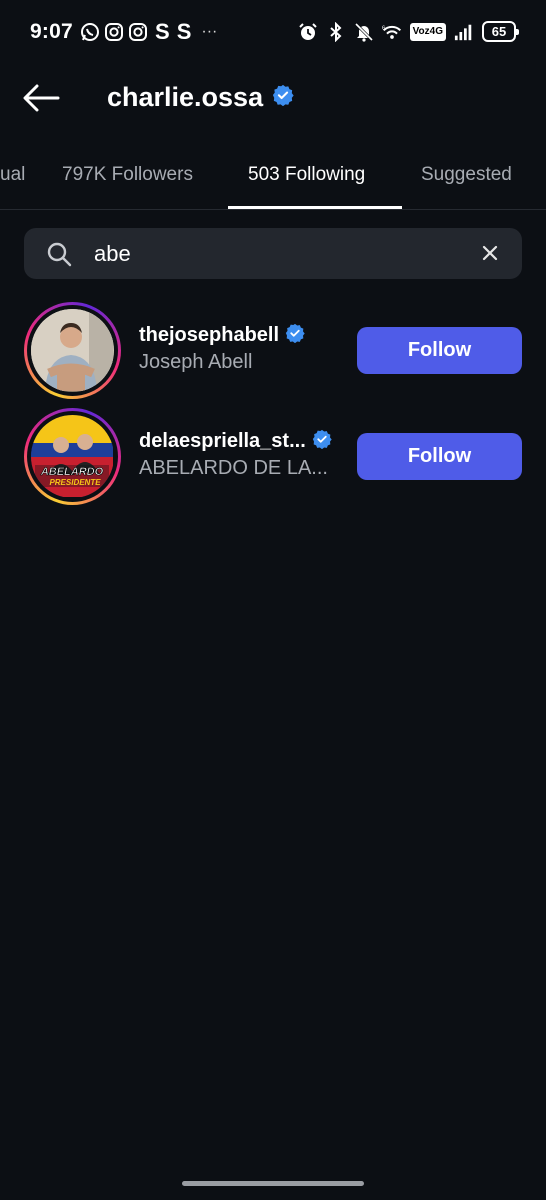 The image size is (546, 1200). I want to click on back-arrow-icon, so click(41, 98).